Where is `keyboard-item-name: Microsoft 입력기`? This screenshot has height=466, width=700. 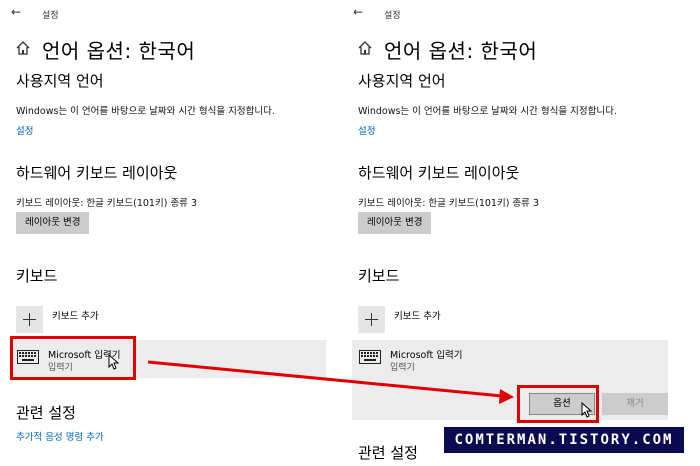 keyboard-item-name: Microsoft 입력기 is located at coordinates (426, 355).